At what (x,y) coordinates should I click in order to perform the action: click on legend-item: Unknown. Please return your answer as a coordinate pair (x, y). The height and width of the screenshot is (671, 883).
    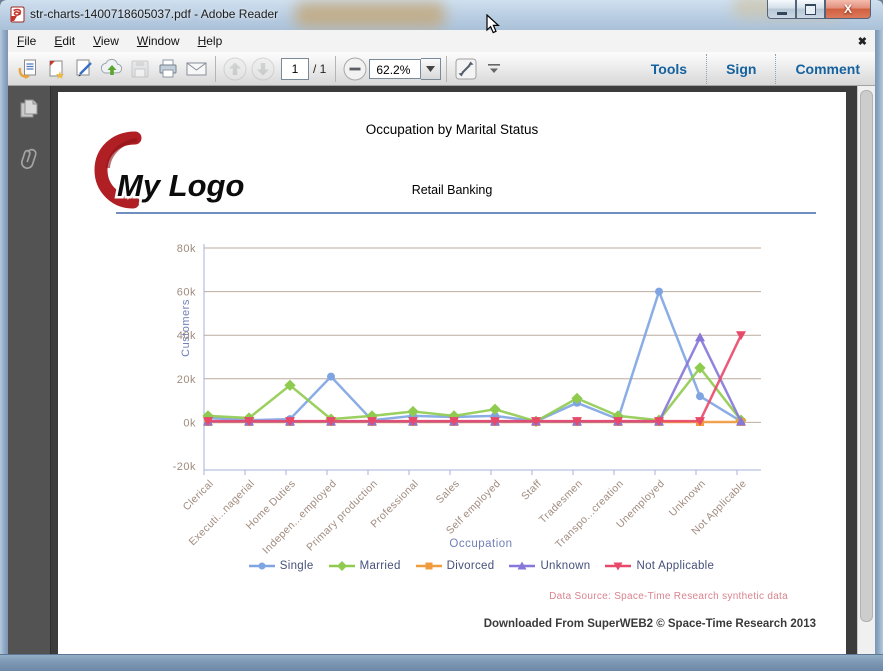
    Looking at the image, I should click on (549, 566).